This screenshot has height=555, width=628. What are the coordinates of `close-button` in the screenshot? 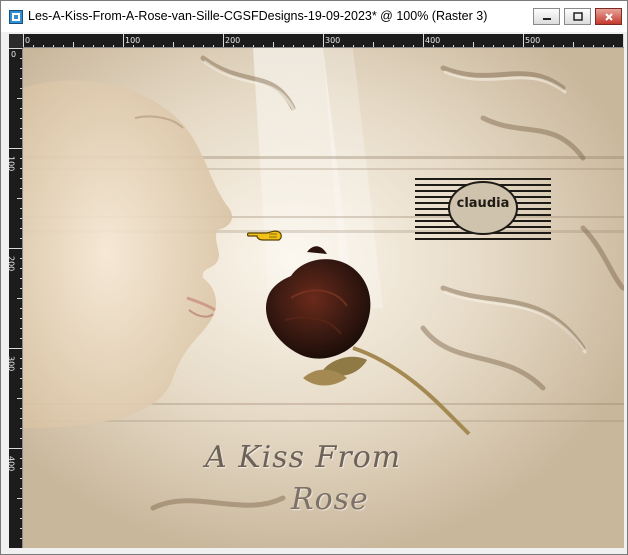 It's located at (608, 16).